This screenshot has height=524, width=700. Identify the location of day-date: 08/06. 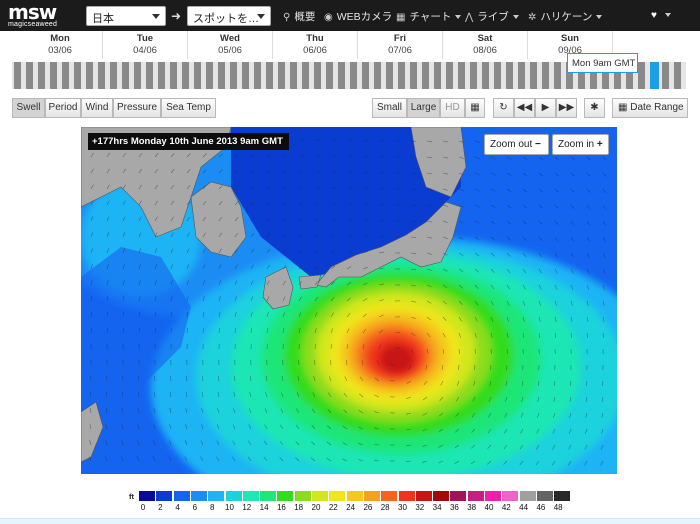
(485, 50).